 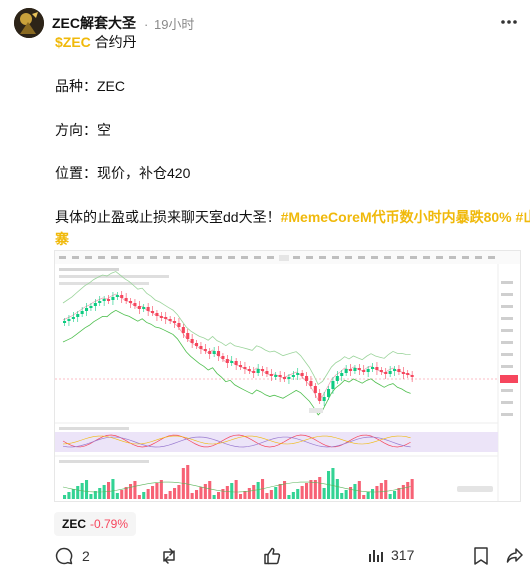 What do you see at coordinates (509, 21) in the screenshot?
I see `more-icon` at bounding box center [509, 21].